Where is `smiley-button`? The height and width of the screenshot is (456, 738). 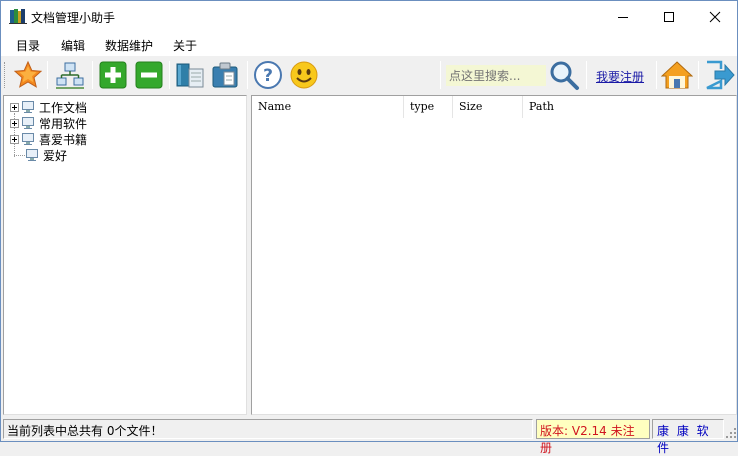 smiley-button is located at coordinates (304, 75).